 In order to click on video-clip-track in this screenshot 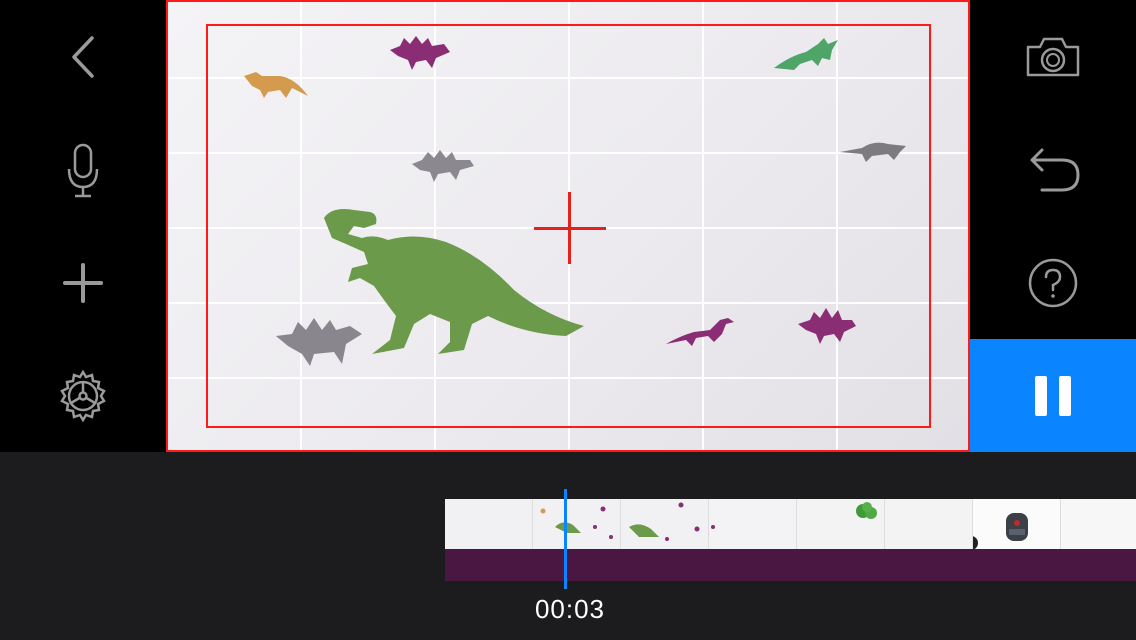, I will do `click(790, 524)`.